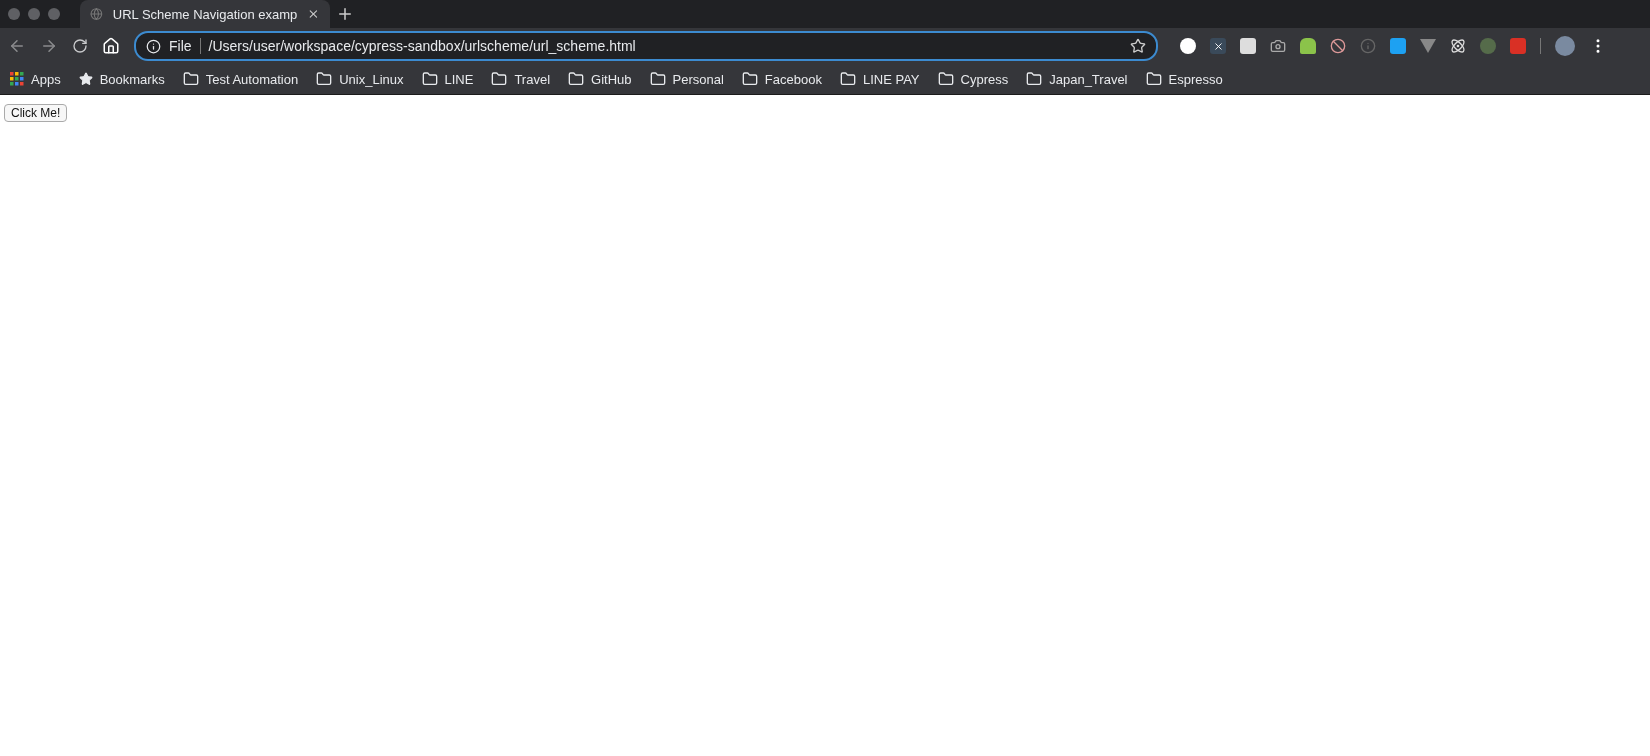  I want to click on bookmark-label: Facebook, so click(793, 79).